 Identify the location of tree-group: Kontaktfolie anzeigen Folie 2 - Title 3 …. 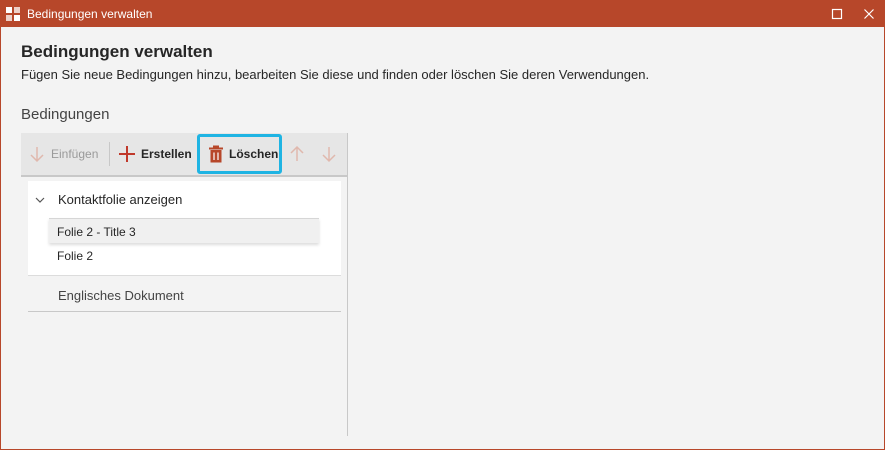
(184, 228).